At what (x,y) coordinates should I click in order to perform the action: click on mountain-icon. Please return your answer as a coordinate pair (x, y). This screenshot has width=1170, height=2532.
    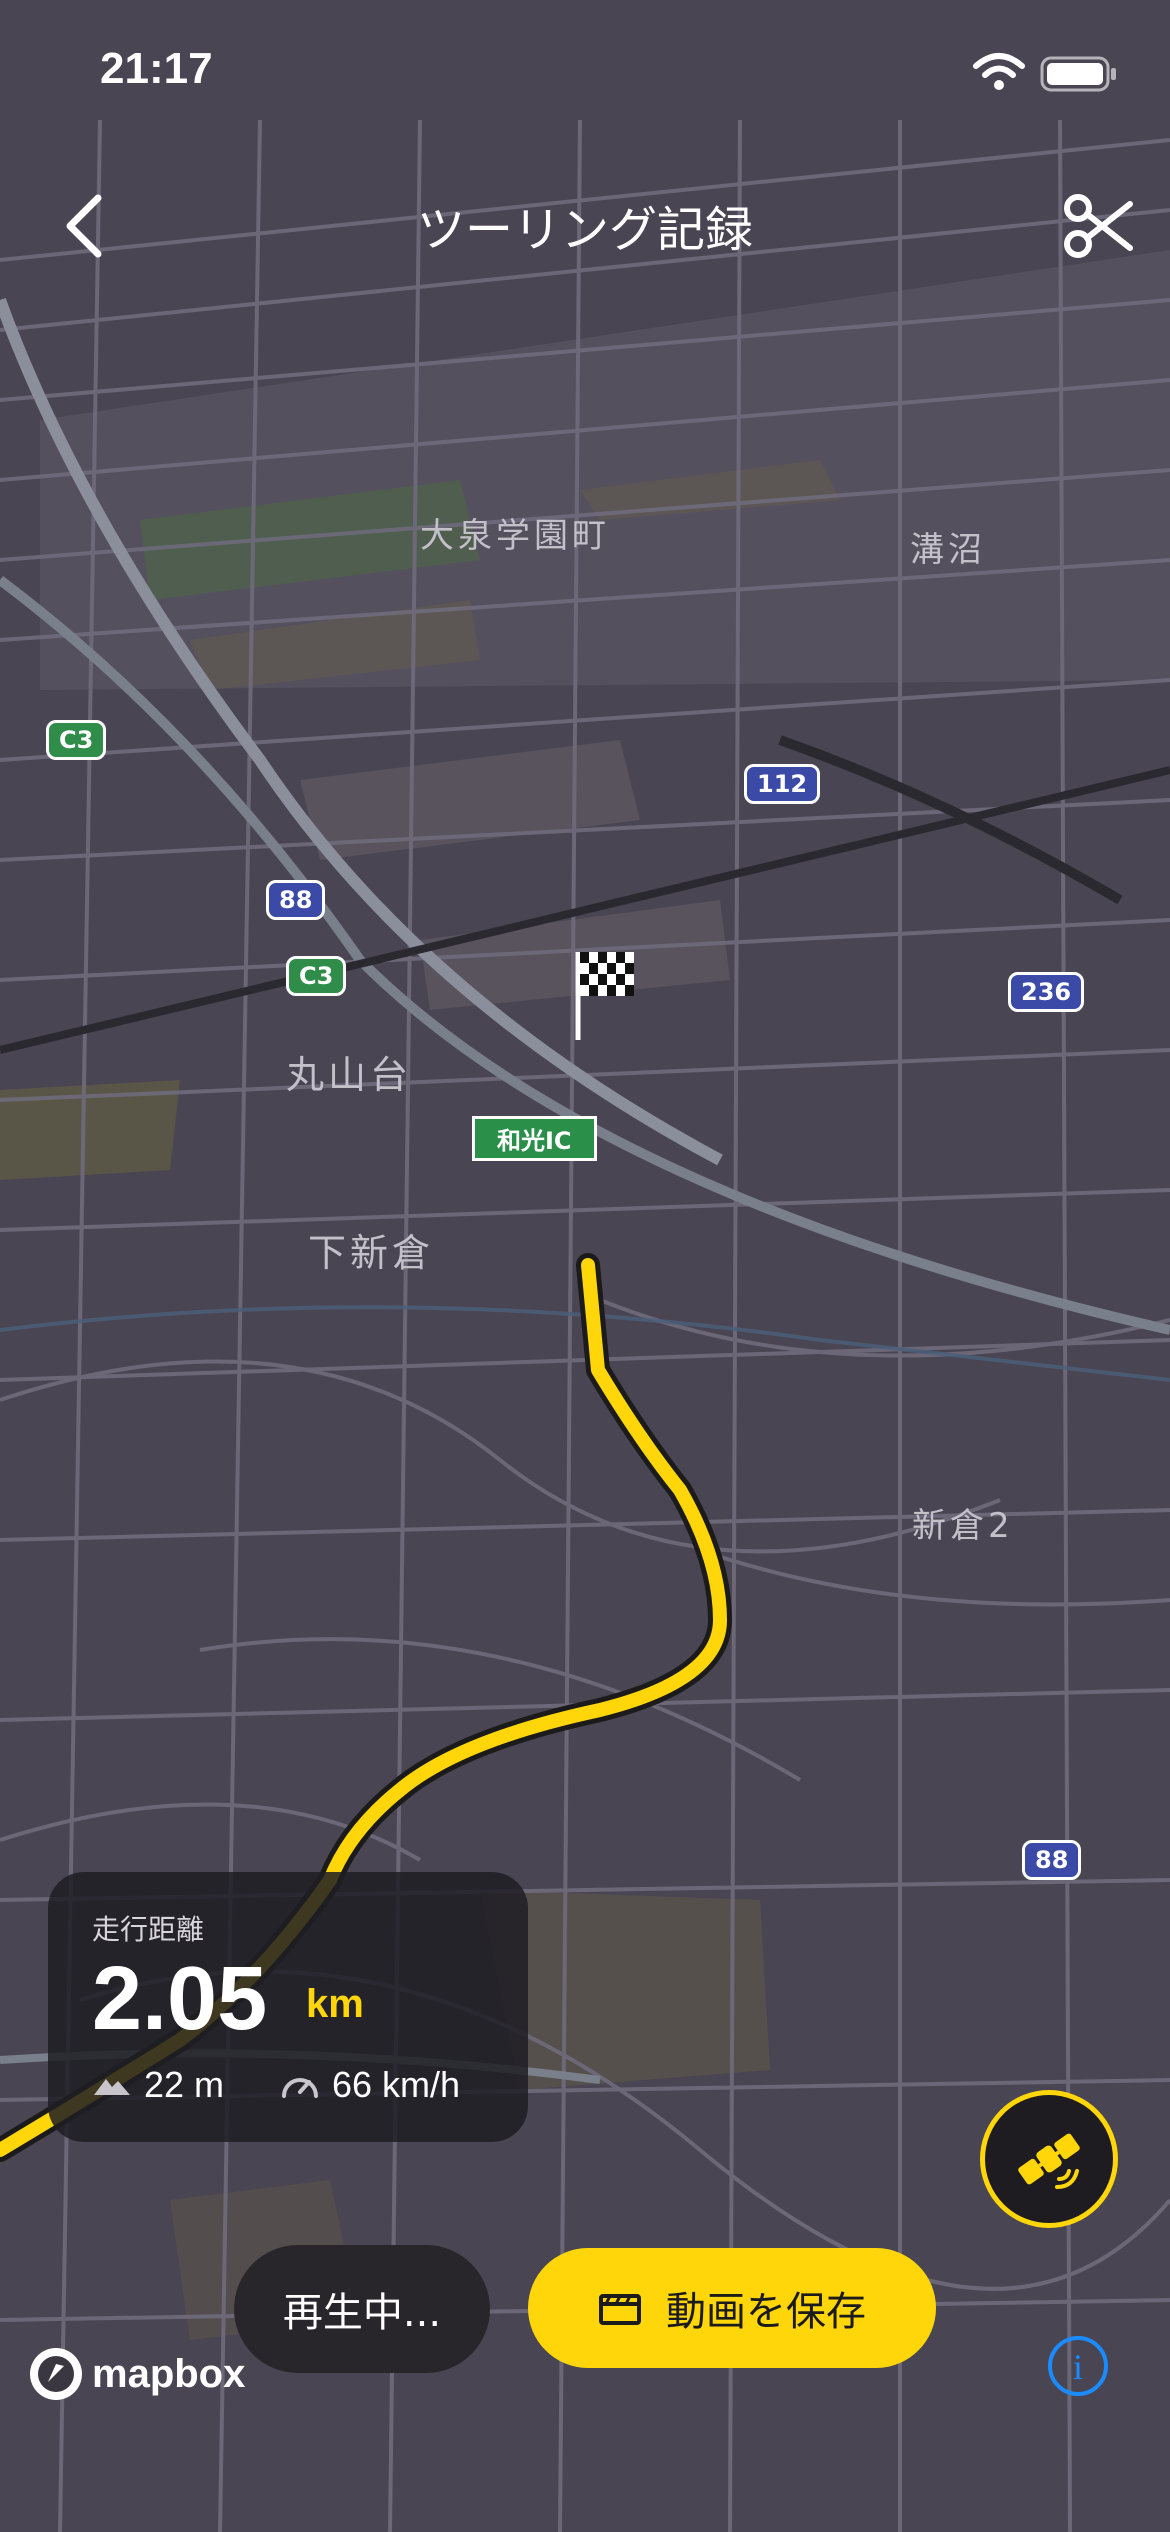
    Looking at the image, I should click on (112, 2087).